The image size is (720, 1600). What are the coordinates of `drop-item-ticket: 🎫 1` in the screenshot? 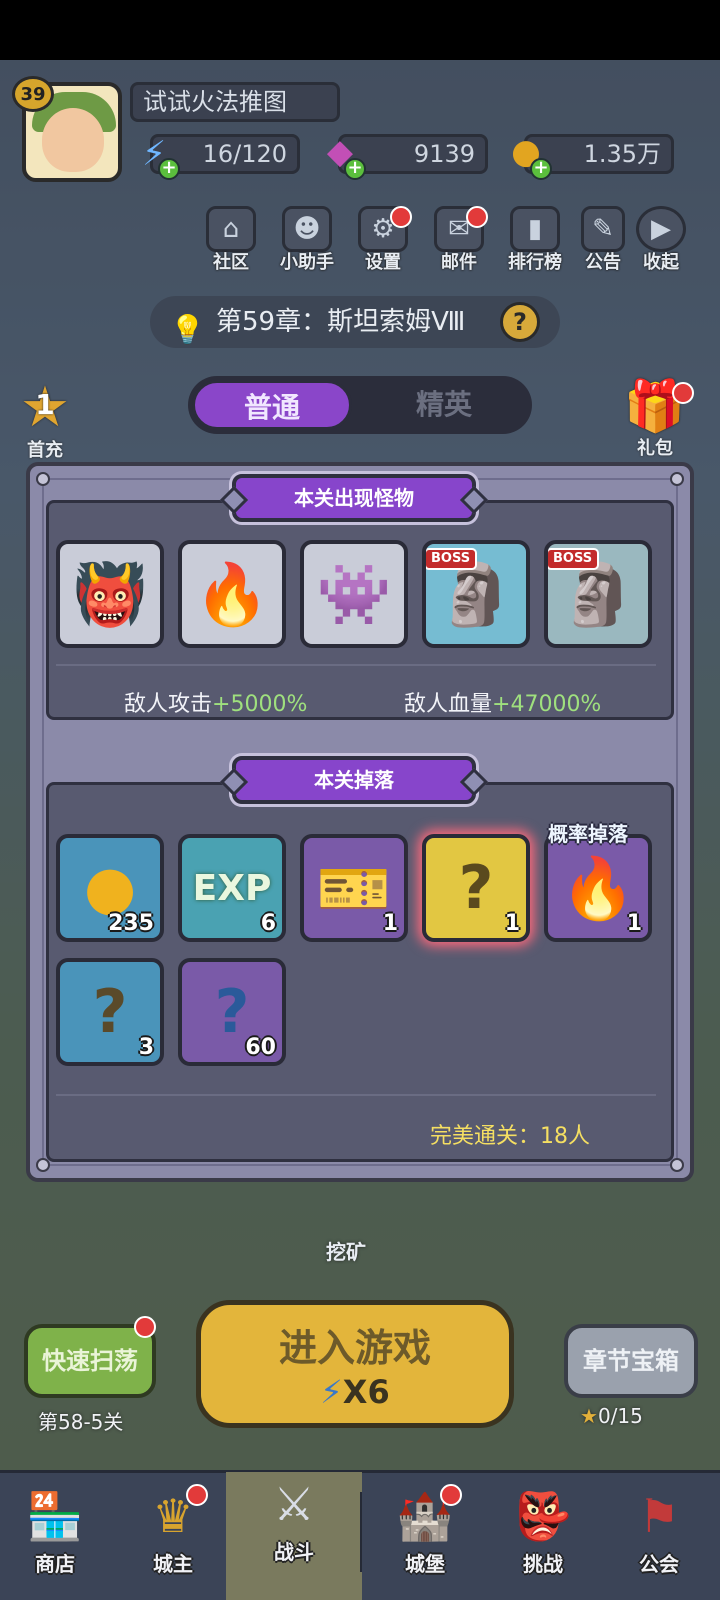 It's located at (354, 888).